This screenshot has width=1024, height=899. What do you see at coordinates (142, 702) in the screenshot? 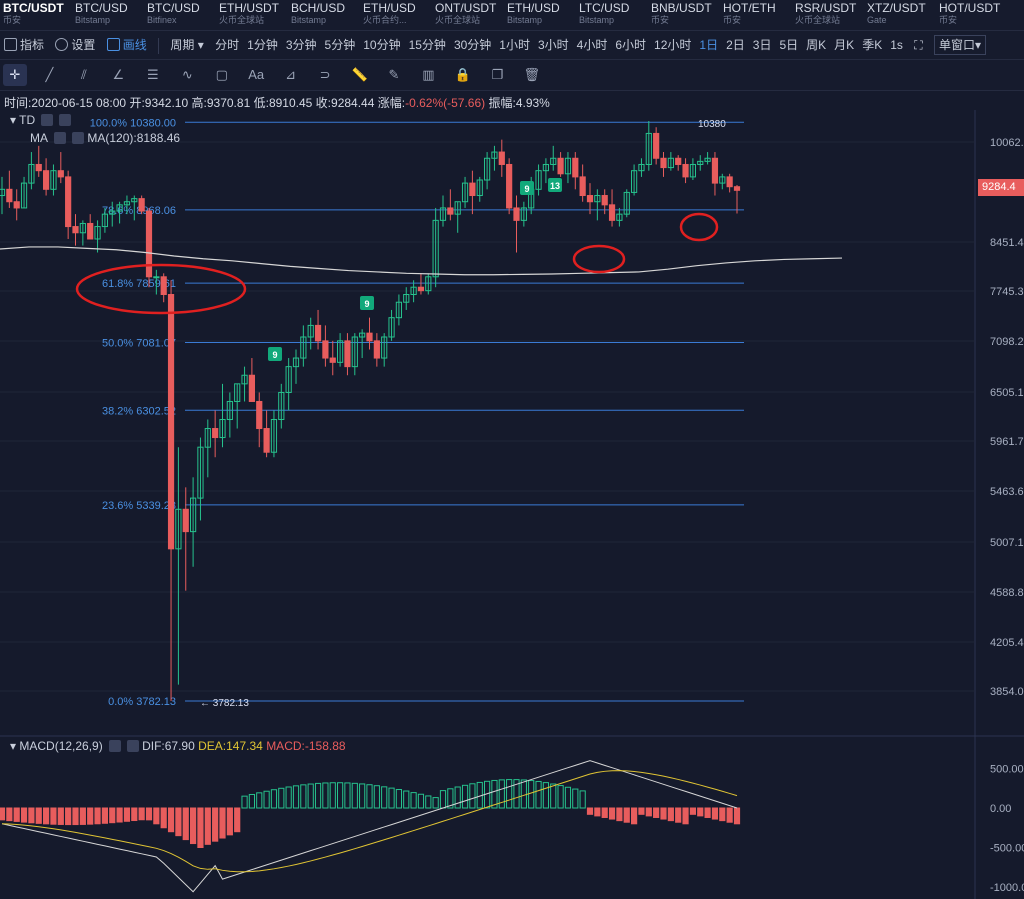
I see `fib-label: 0.0% 3782.13` at bounding box center [142, 702].